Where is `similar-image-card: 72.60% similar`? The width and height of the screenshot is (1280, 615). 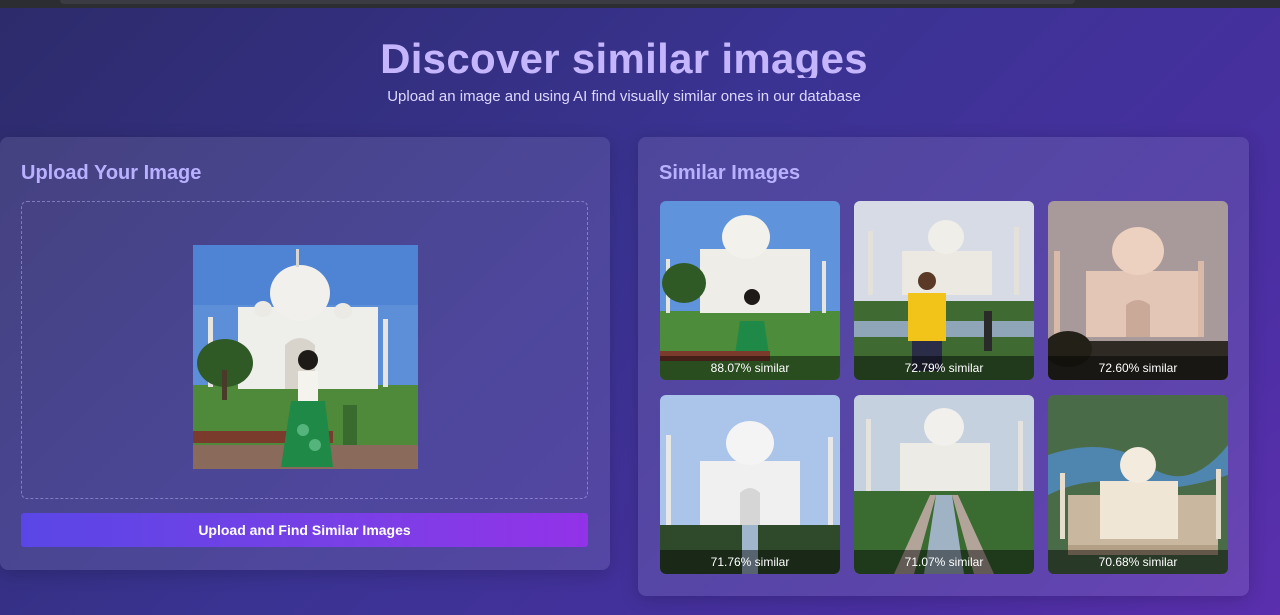 similar-image-card: 72.60% similar is located at coordinates (1138, 290).